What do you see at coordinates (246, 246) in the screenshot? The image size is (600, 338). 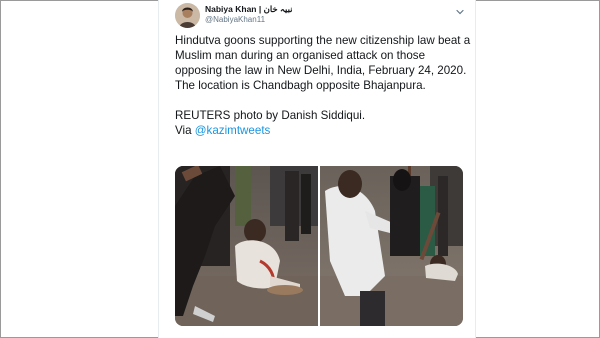 I see `photo-left` at bounding box center [246, 246].